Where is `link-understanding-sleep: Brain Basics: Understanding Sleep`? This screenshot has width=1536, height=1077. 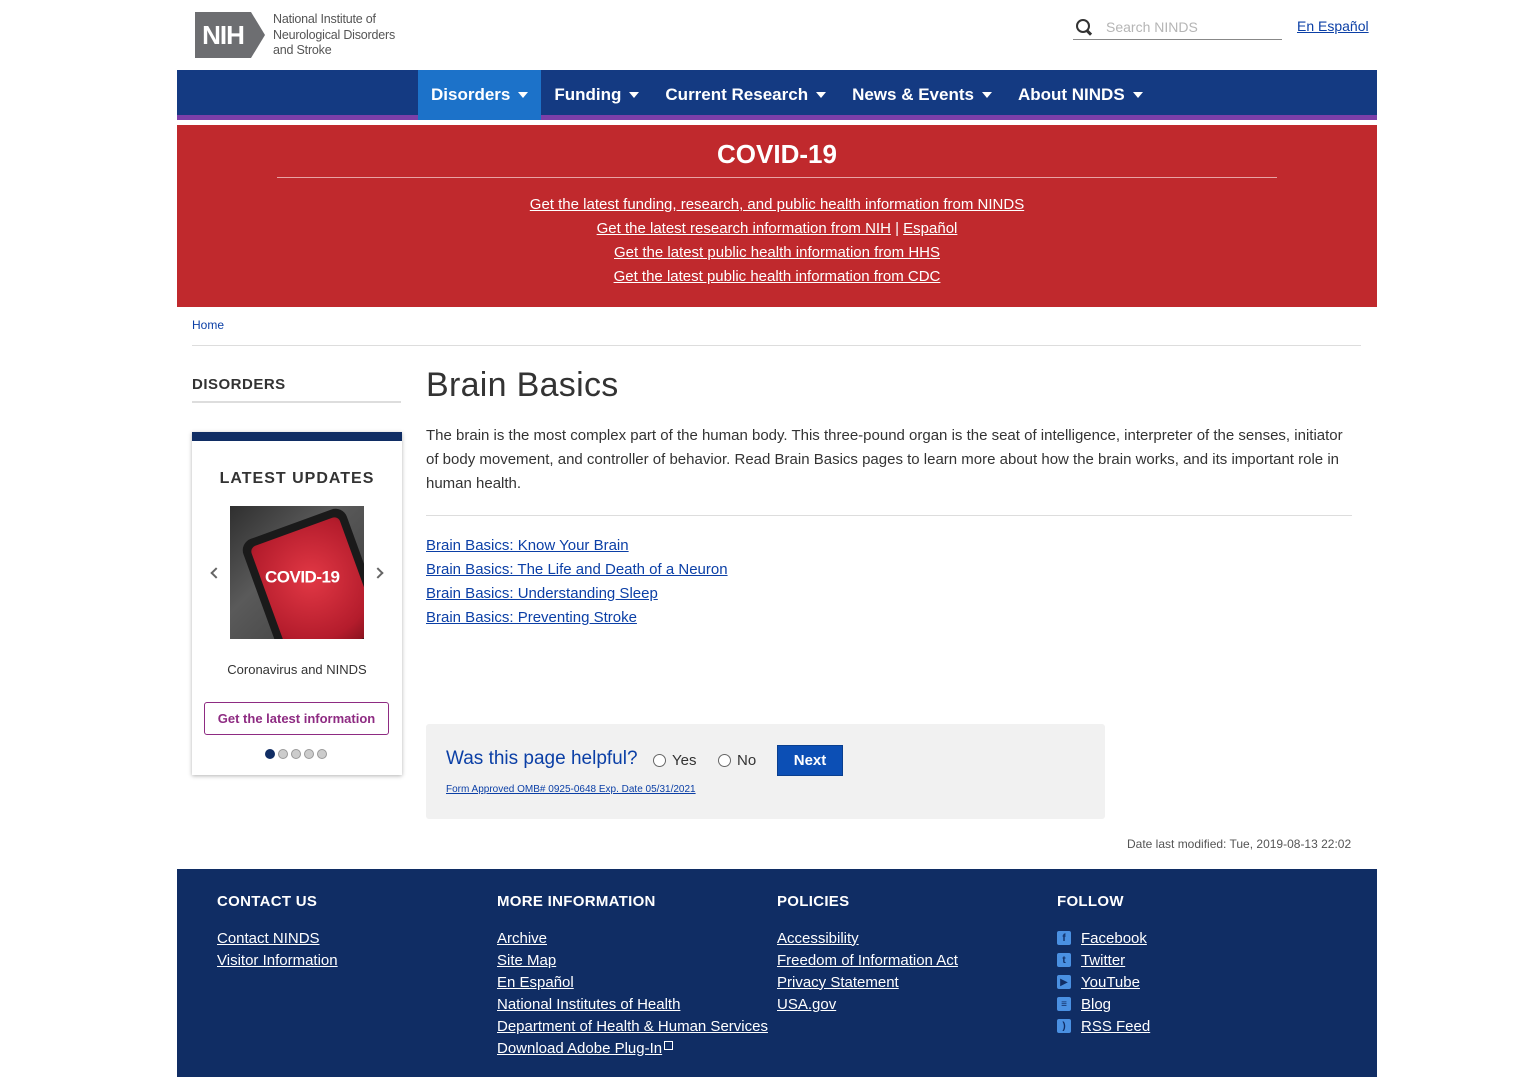 link-understanding-sleep: Brain Basics: Understanding Sleep is located at coordinates (542, 593).